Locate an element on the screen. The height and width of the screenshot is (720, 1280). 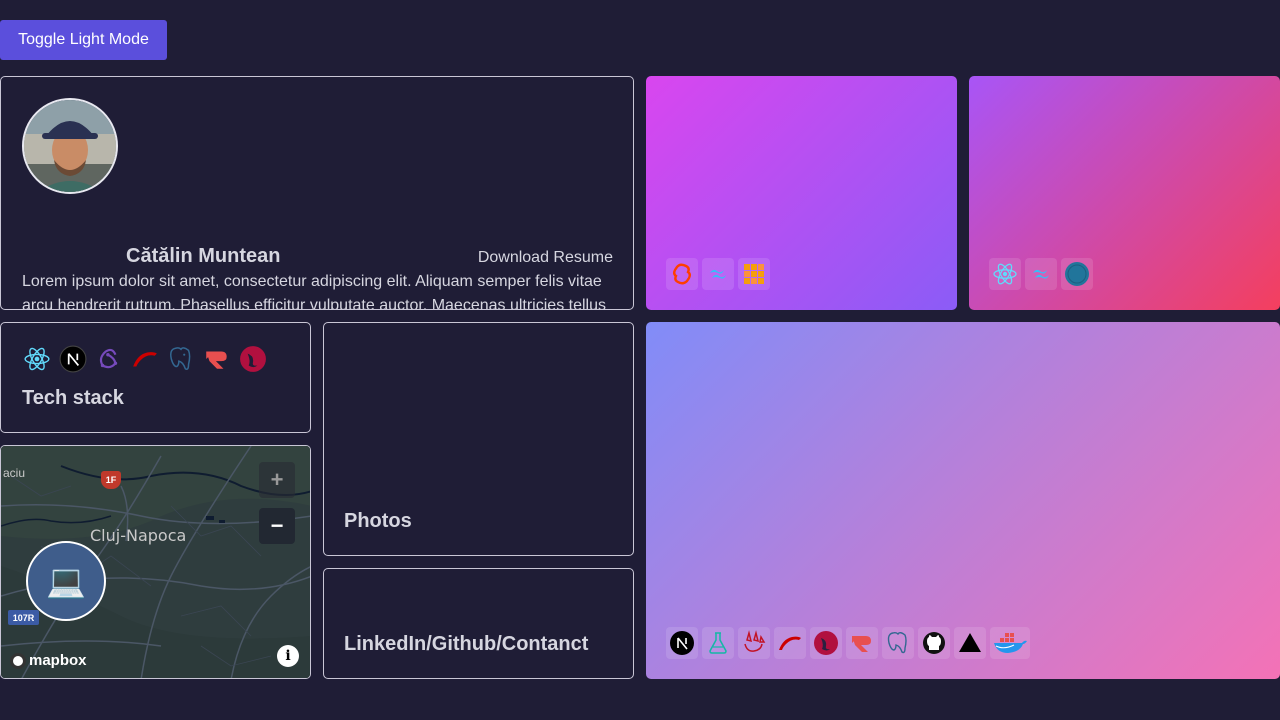
sanity-icon is located at coordinates (754, 274).